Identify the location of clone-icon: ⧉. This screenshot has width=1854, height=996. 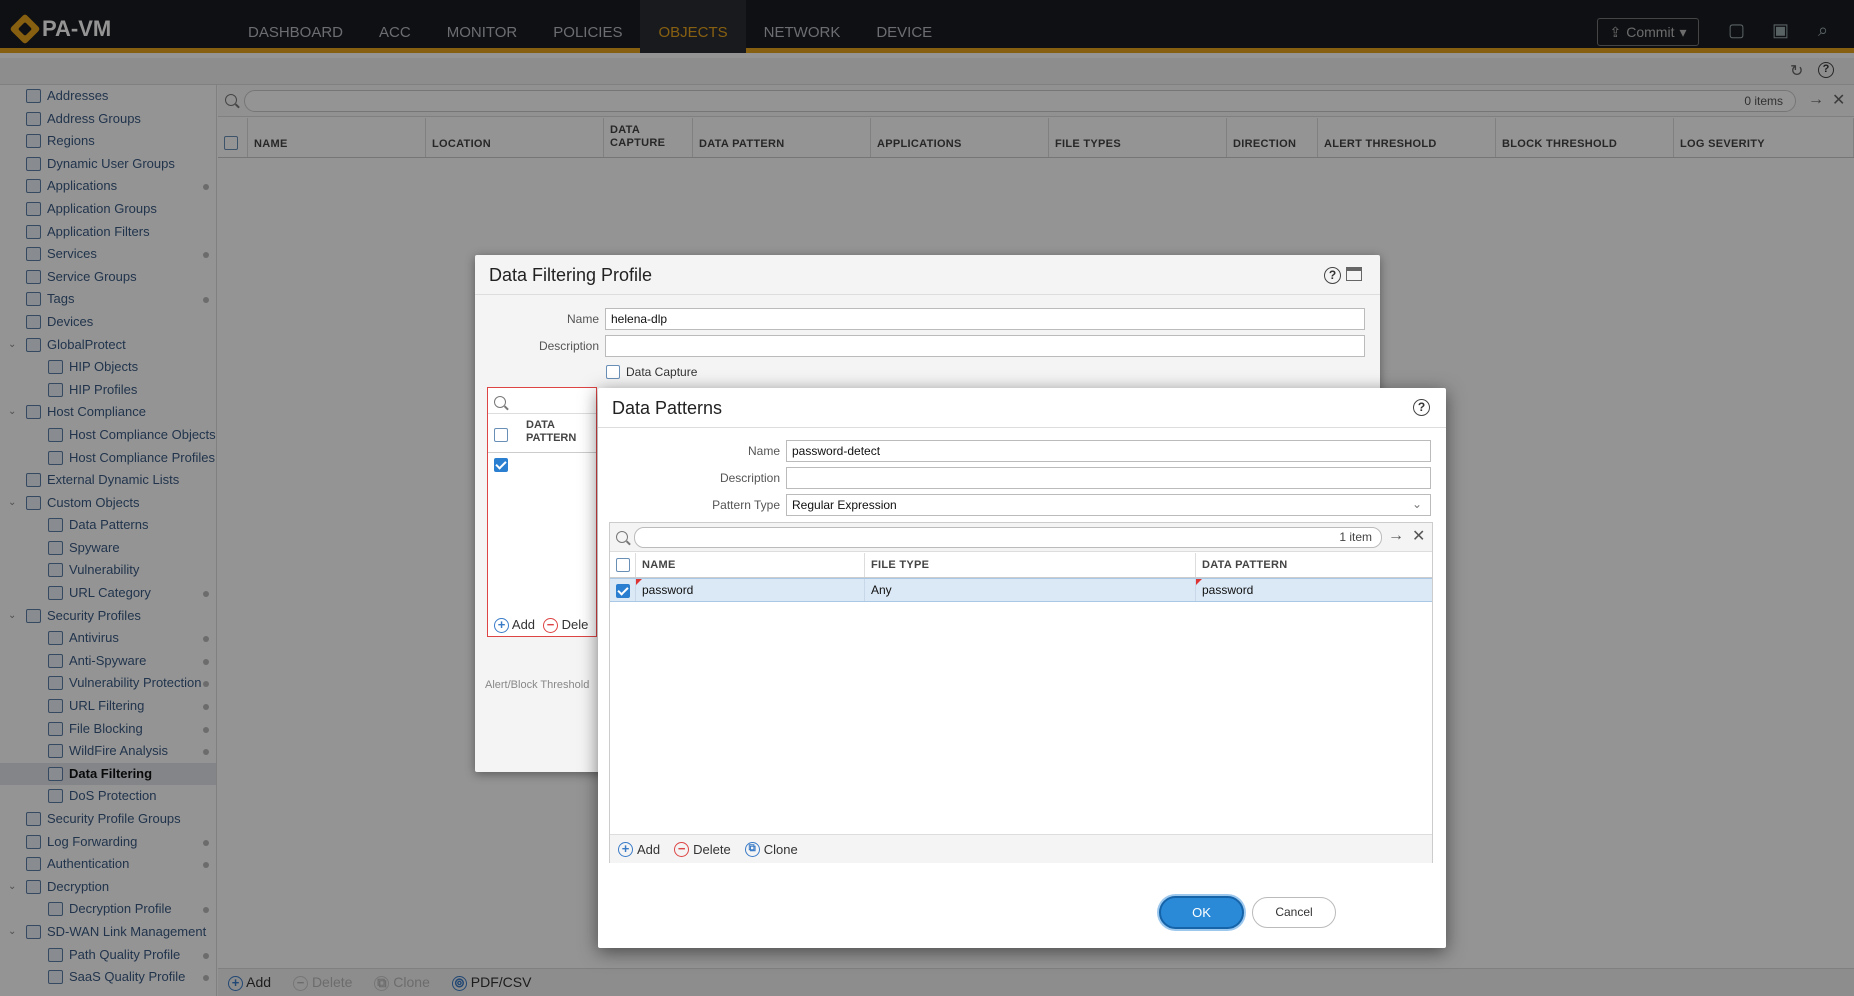
(752, 849).